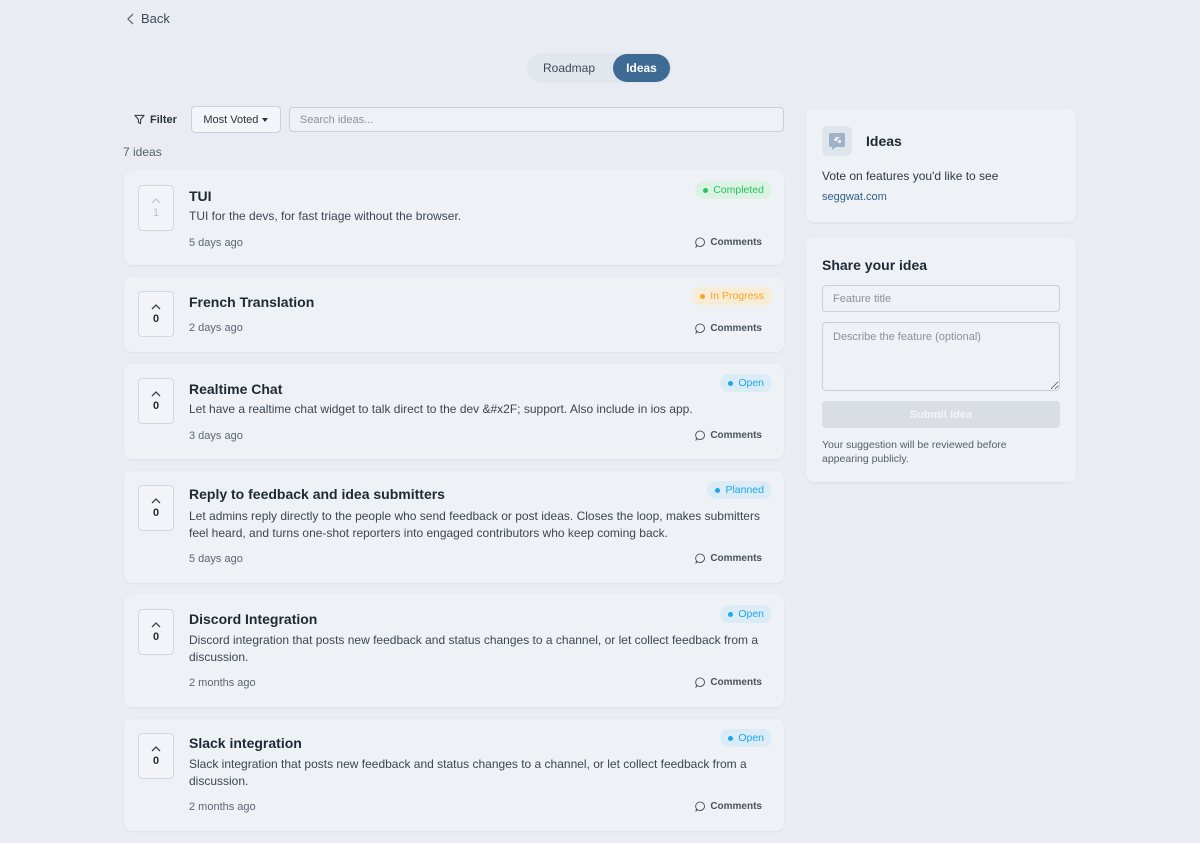  What do you see at coordinates (216, 328) in the screenshot?
I see `idea-timestamp: 2 days ago` at bounding box center [216, 328].